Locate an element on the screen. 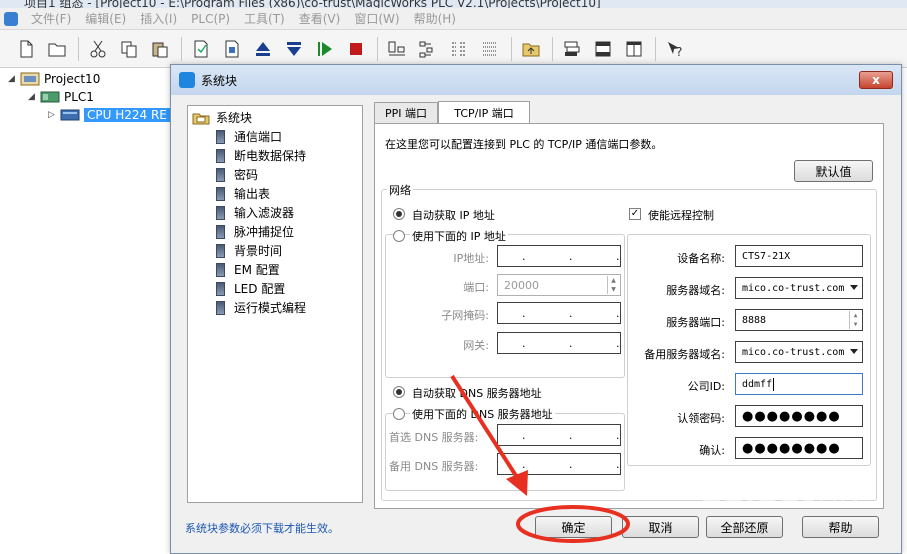 The image size is (907, 554). copy-icon is located at coordinates (129, 49).